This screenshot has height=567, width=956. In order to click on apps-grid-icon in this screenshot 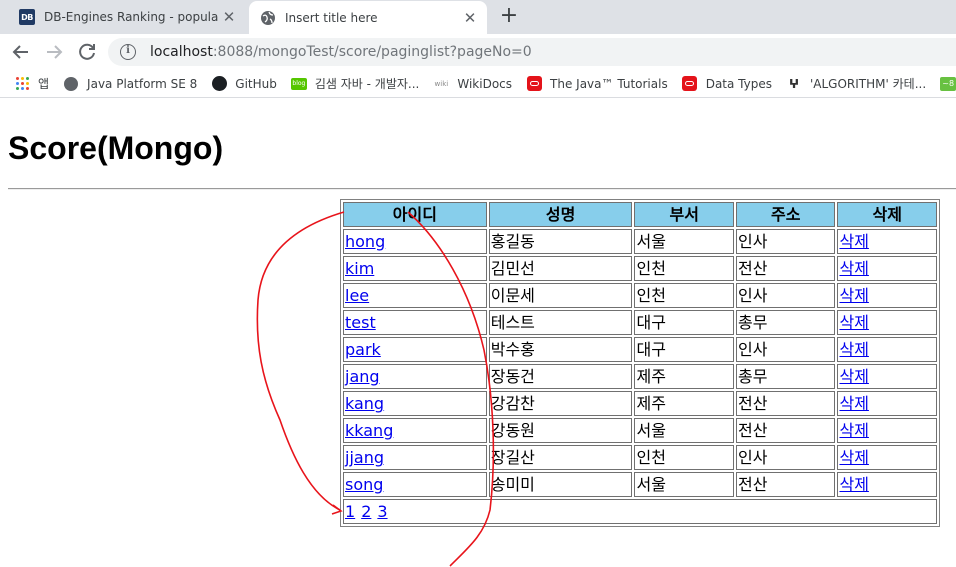, I will do `click(22, 84)`.